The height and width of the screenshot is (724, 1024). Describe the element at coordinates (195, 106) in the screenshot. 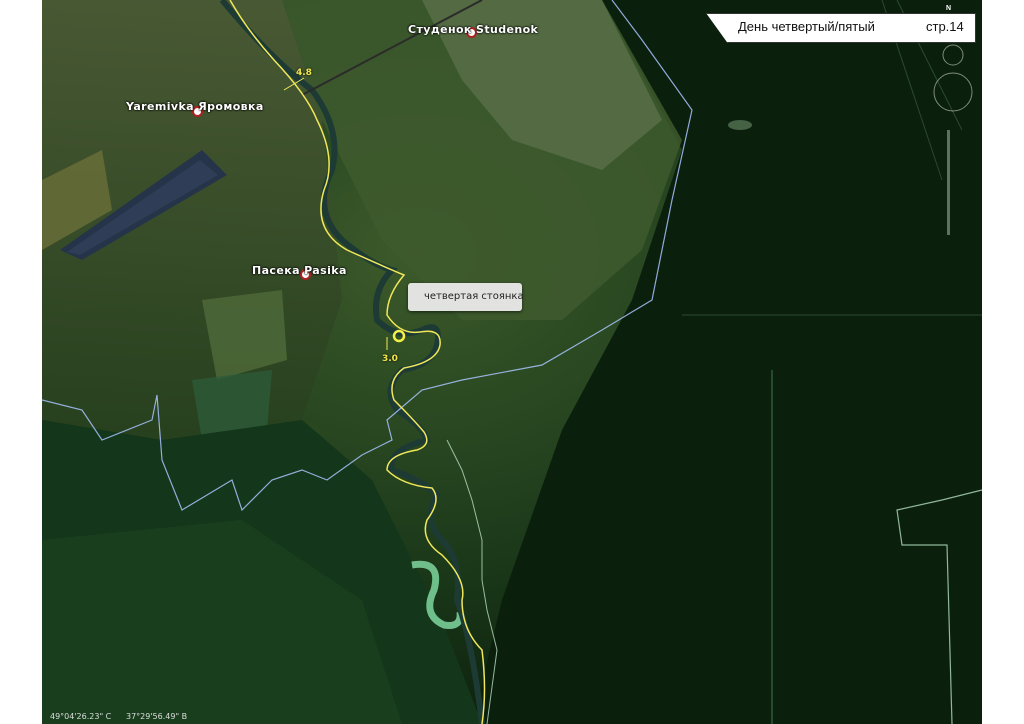

I see `place-label-yaremivka: Yaremivka Яромовка` at that location.